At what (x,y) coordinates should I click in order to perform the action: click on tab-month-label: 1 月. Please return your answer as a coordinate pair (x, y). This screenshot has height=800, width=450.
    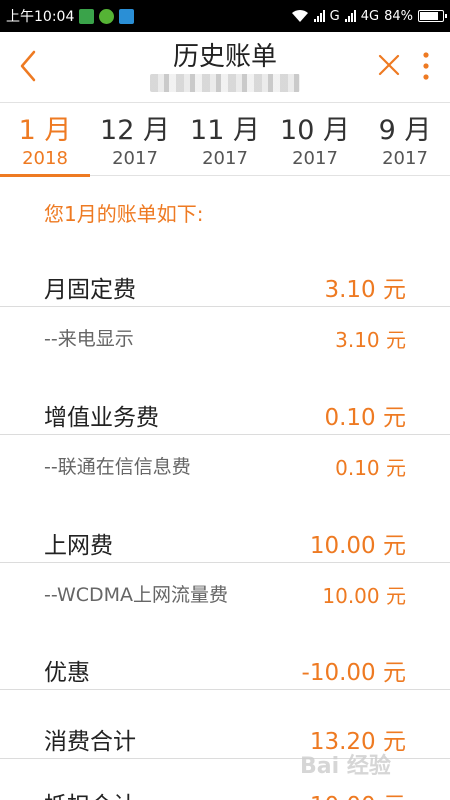
    Looking at the image, I should click on (45, 130).